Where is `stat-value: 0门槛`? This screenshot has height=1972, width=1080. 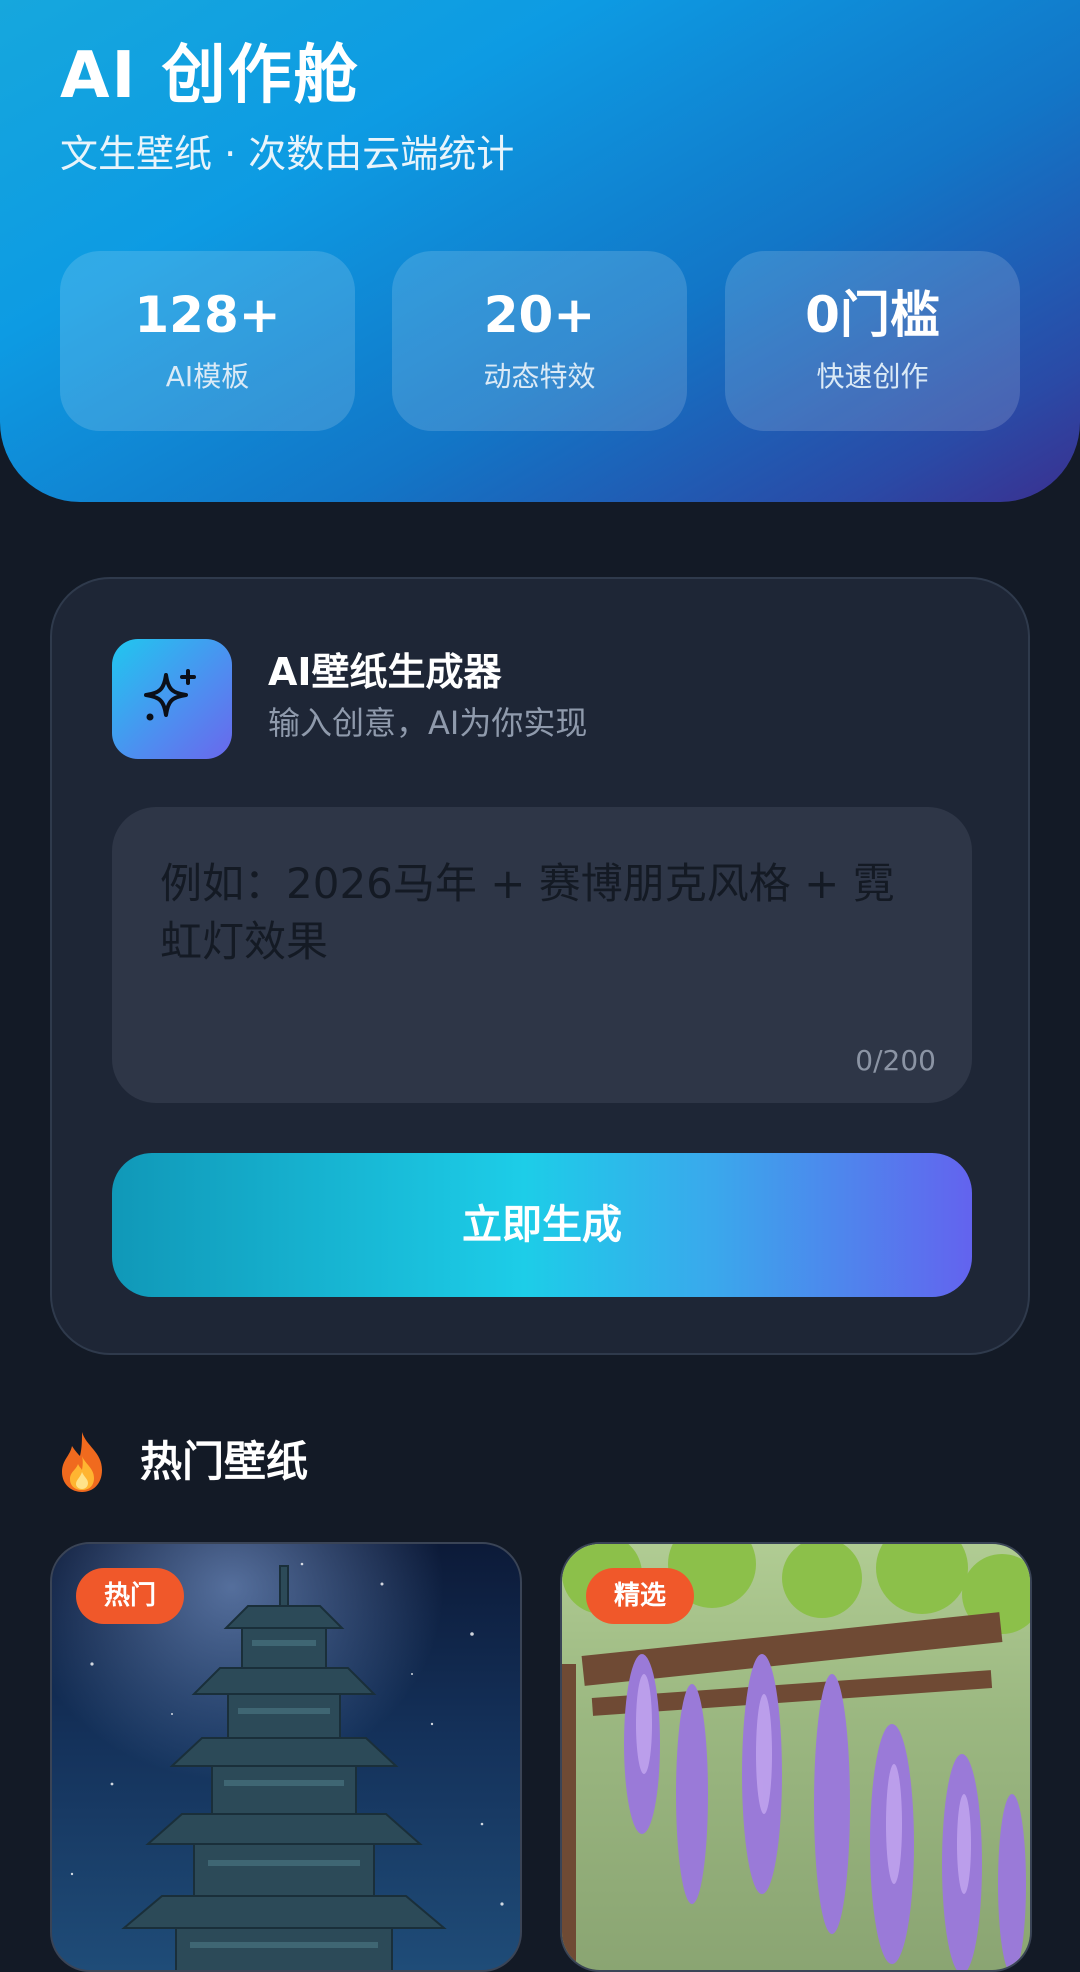
stat-value: 0门槛 is located at coordinates (872, 315).